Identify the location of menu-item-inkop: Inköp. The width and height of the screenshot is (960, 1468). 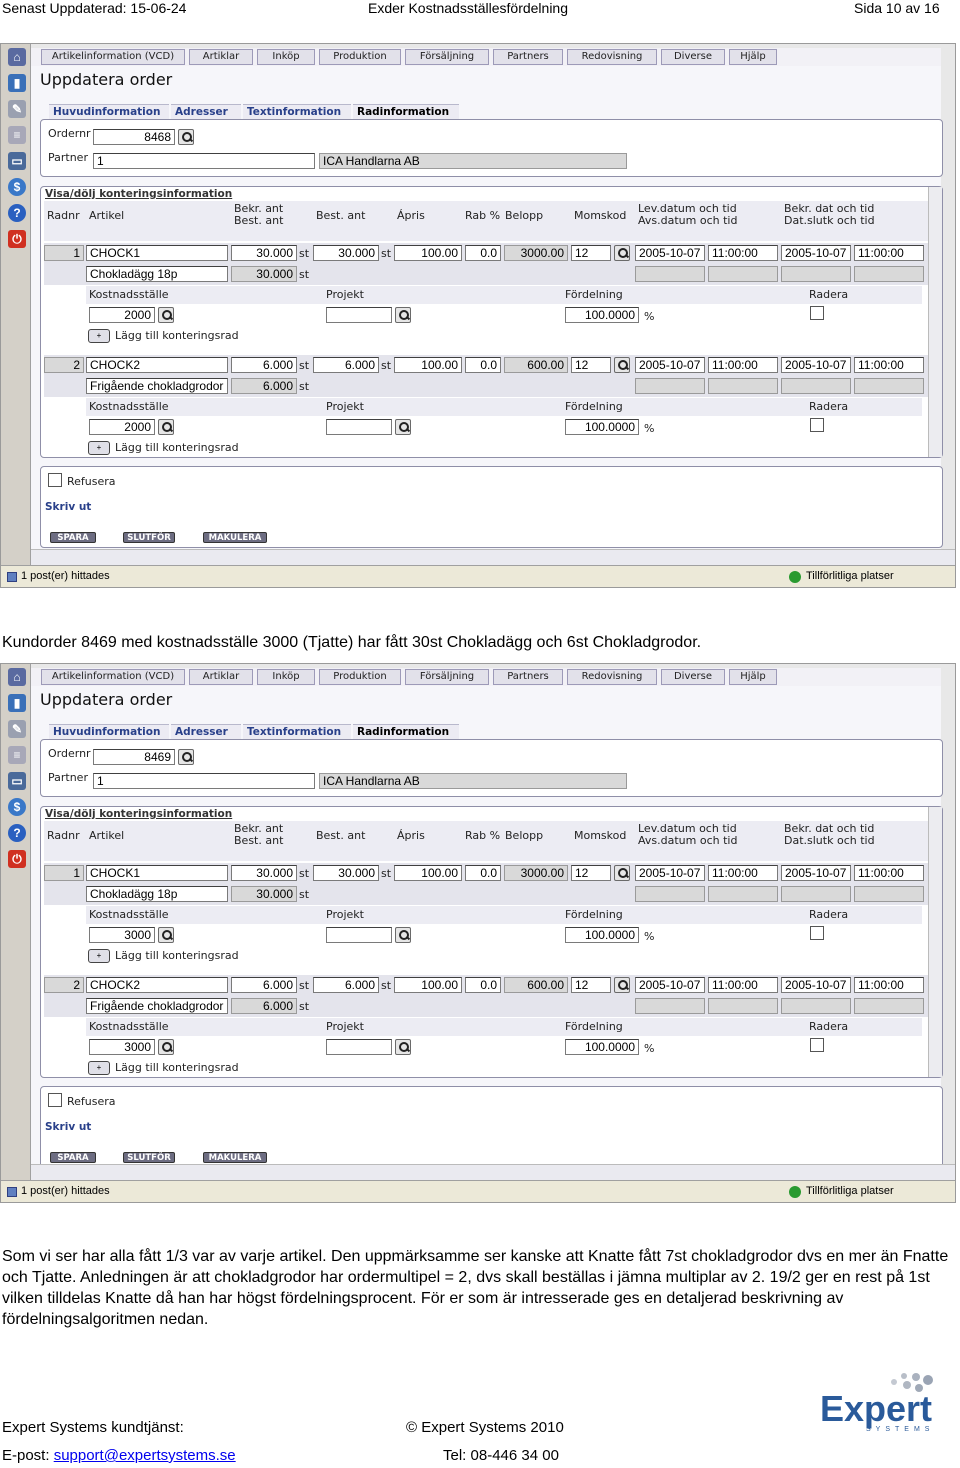
(286, 57).